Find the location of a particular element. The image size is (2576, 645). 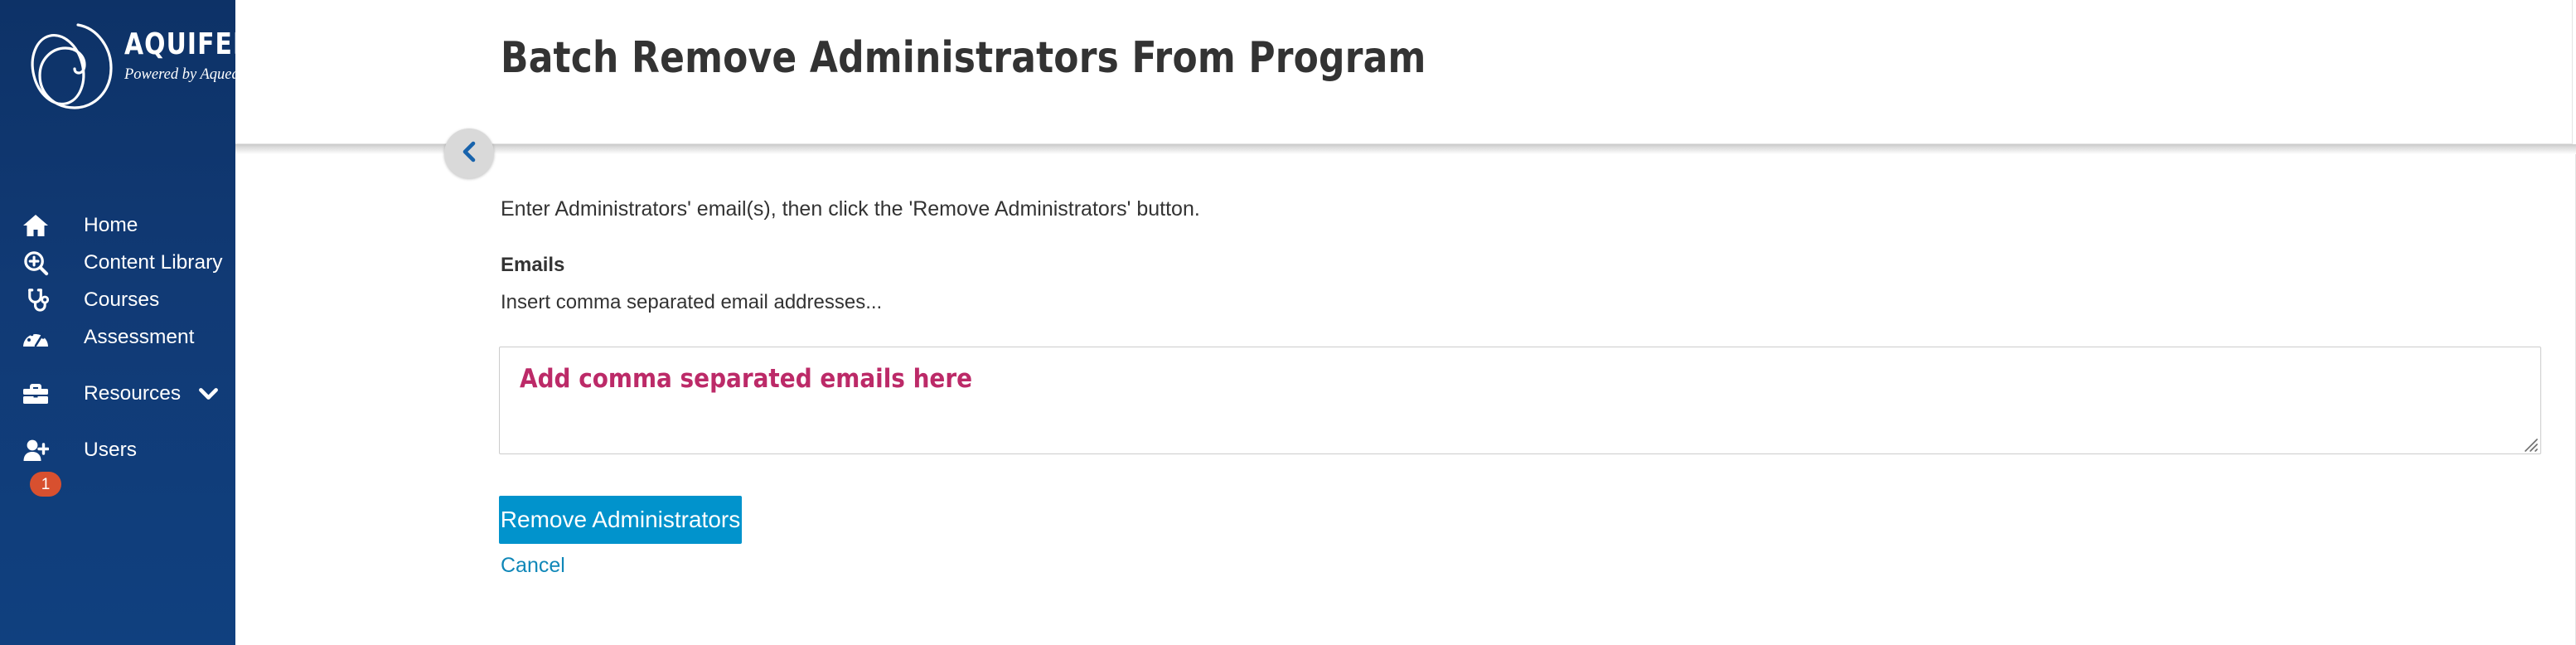

sidebar-item-label: Assessment is located at coordinates (139, 336).